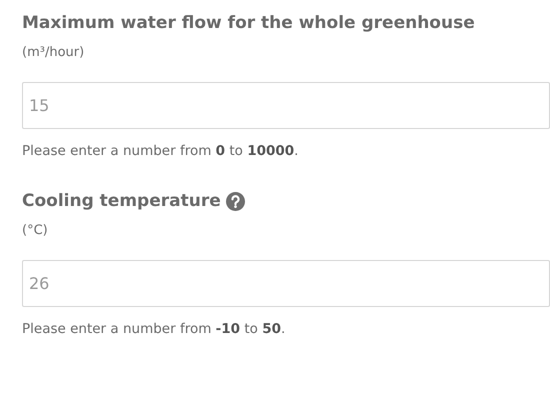 The image size is (550, 414). Describe the element at coordinates (235, 201) in the screenshot. I see `help-icon` at that location.